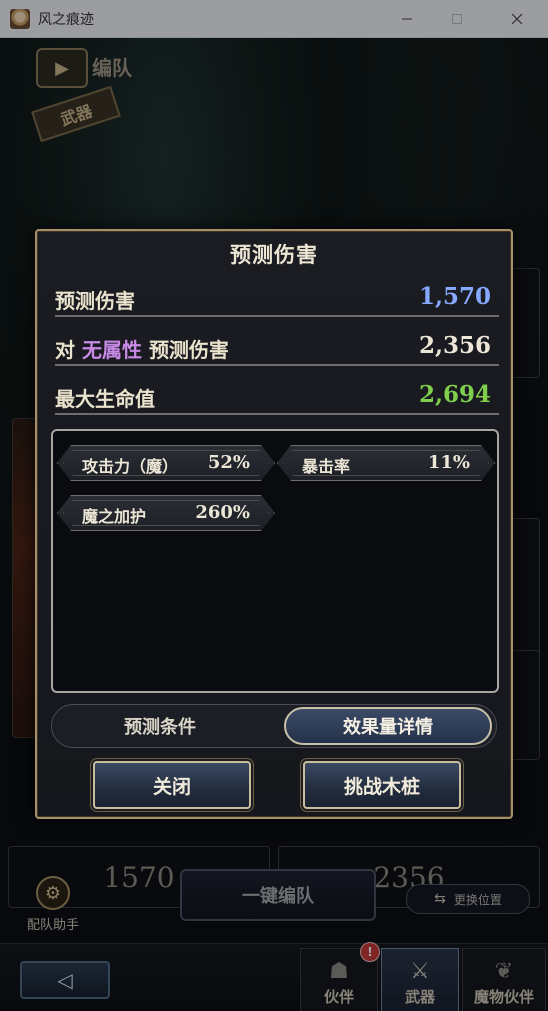  What do you see at coordinates (382, 785) in the screenshot?
I see `challenge-dummy-button: 挑战木桩` at bounding box center [382, 785].